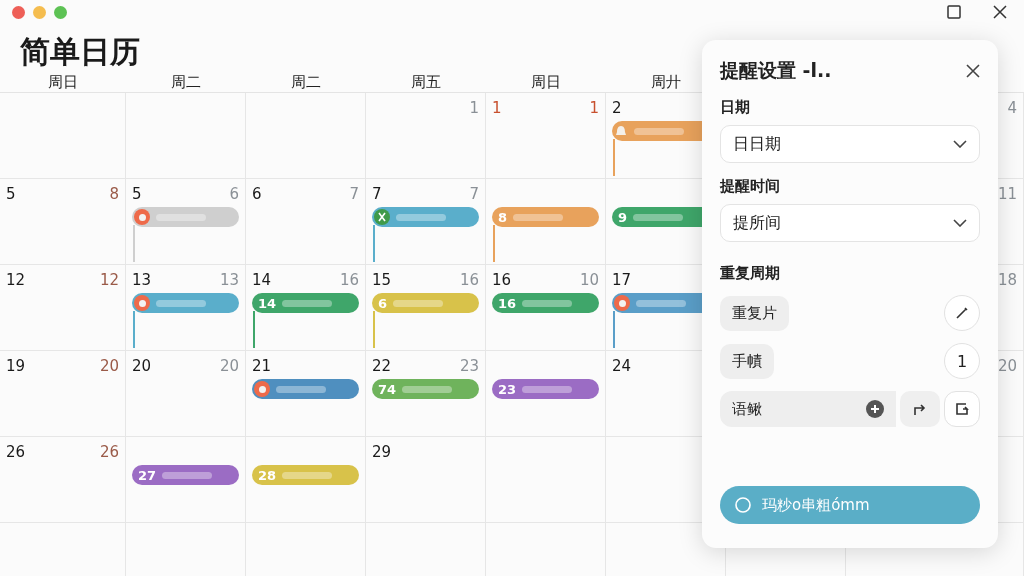 Image resolution: width=1024 pixels, height=576 pixels. What do you see at coordinates (1007, 280) in the screenshot?
I see `day-count: 18` at bounding box center [1007, 280].